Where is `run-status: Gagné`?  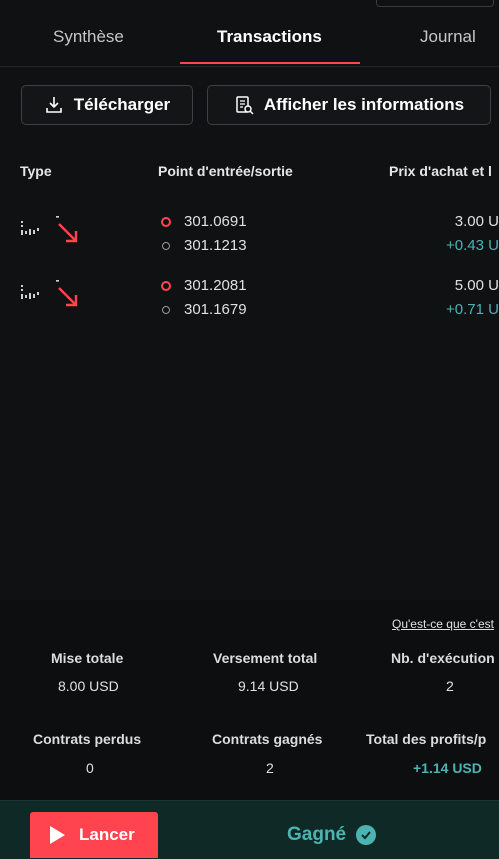 run-status: Gagné is located at coordinates (332, 835).